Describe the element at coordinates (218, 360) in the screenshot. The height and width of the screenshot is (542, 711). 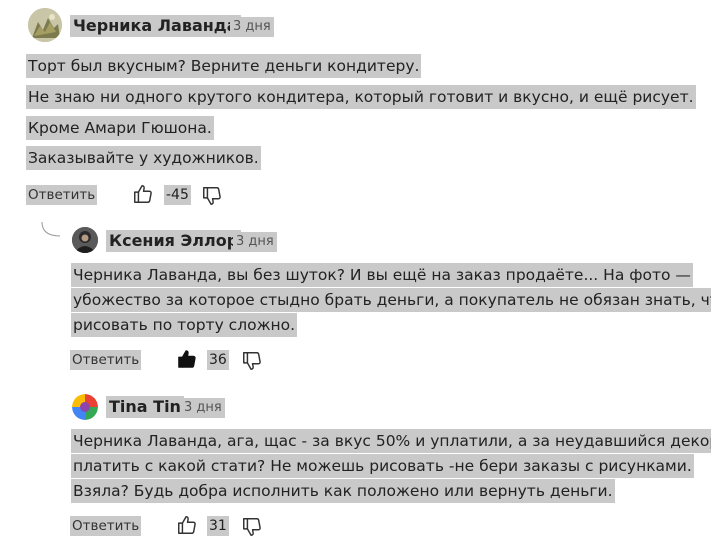
I see `like-count: 36` at that location.